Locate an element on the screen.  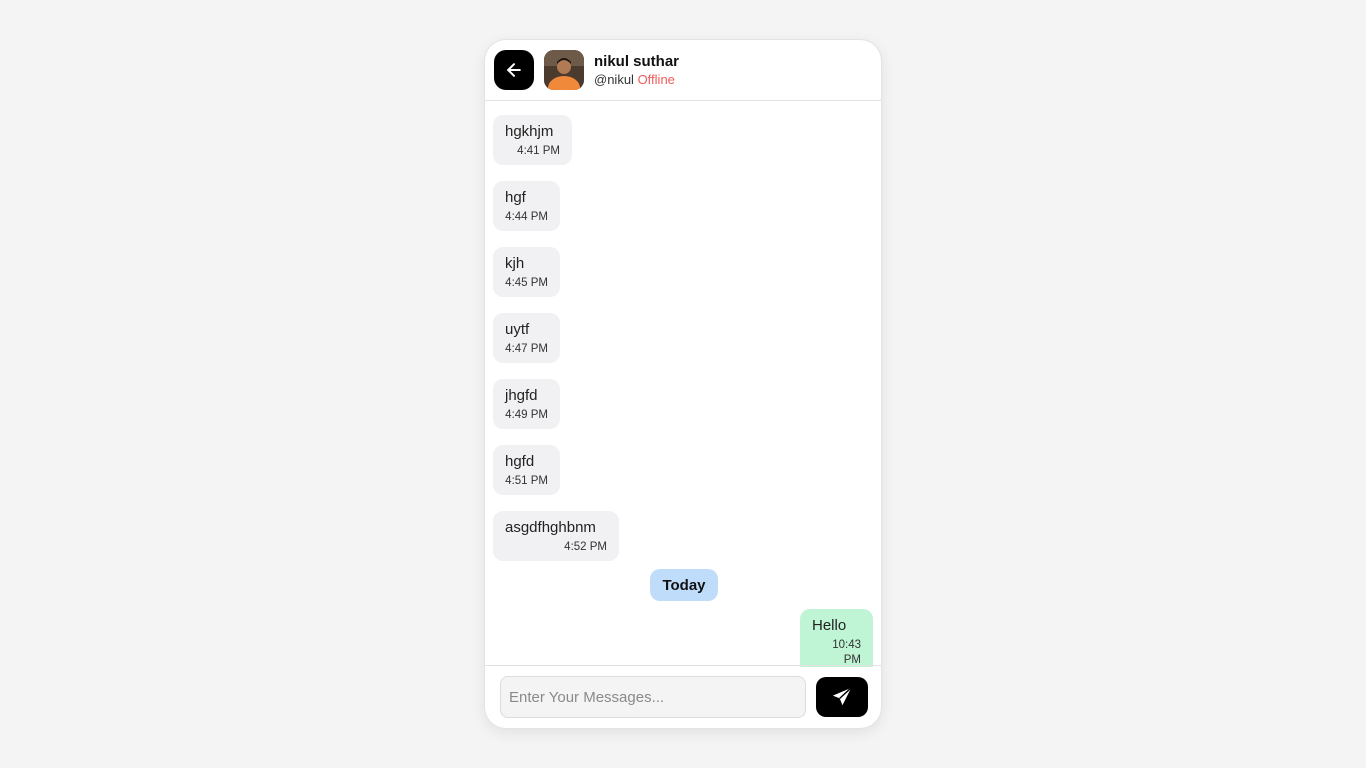
message-text: hgf is located at coordinates (515, 197).